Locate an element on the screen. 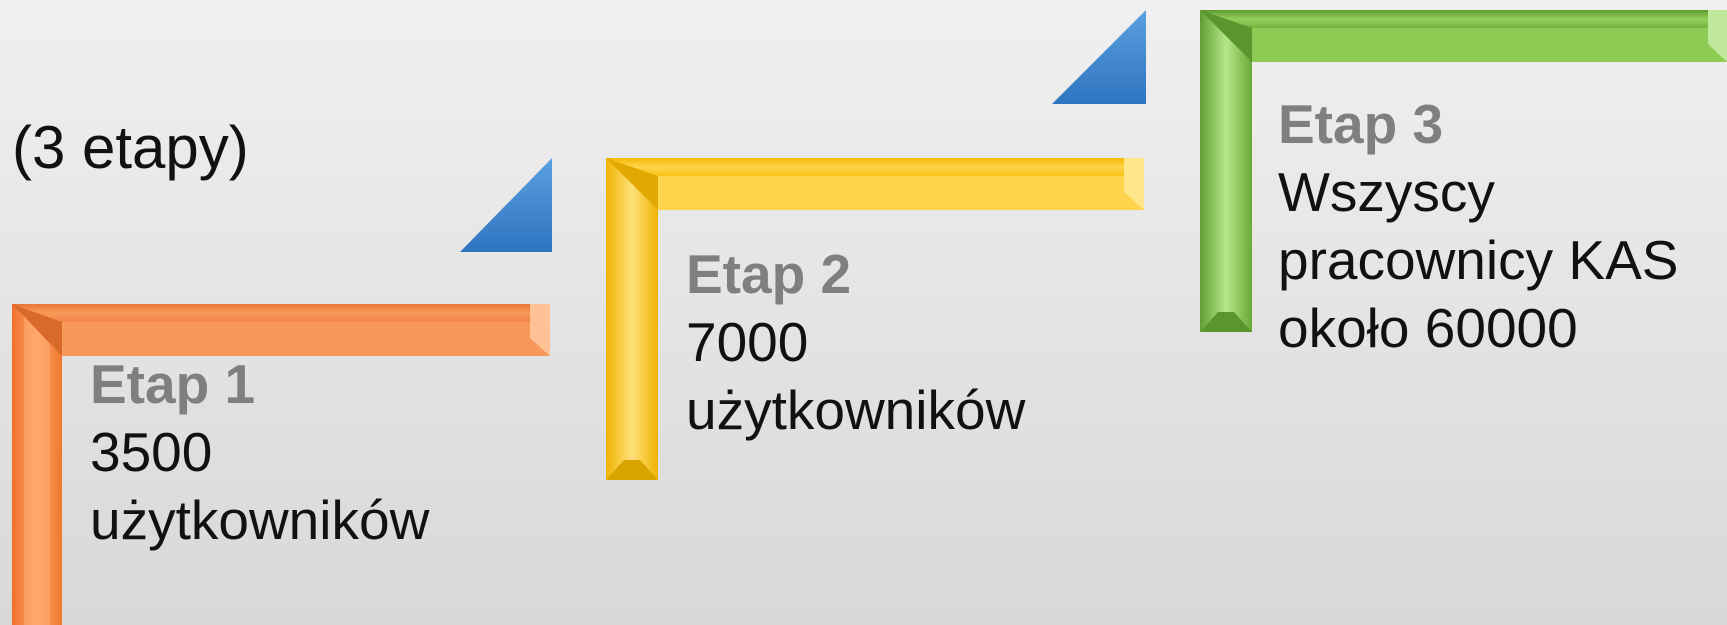 The height and width of the screenshot is (625, 1727). step-1-count: 3500 is located at coordinates (151, 452).